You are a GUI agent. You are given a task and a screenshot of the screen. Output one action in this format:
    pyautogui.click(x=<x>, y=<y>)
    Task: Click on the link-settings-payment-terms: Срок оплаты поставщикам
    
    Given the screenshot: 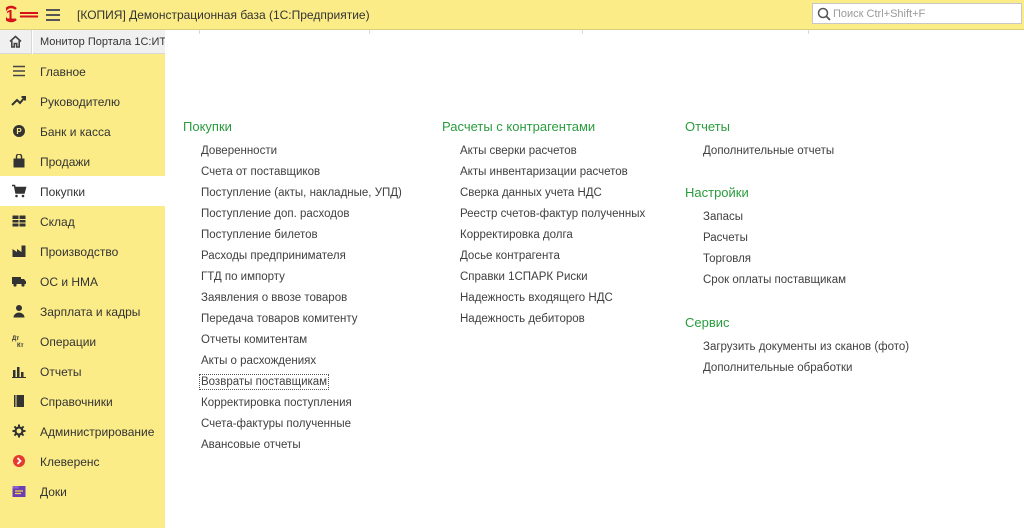 What is the action you would take?
    pyautogui.click(x=774, y=280)
    